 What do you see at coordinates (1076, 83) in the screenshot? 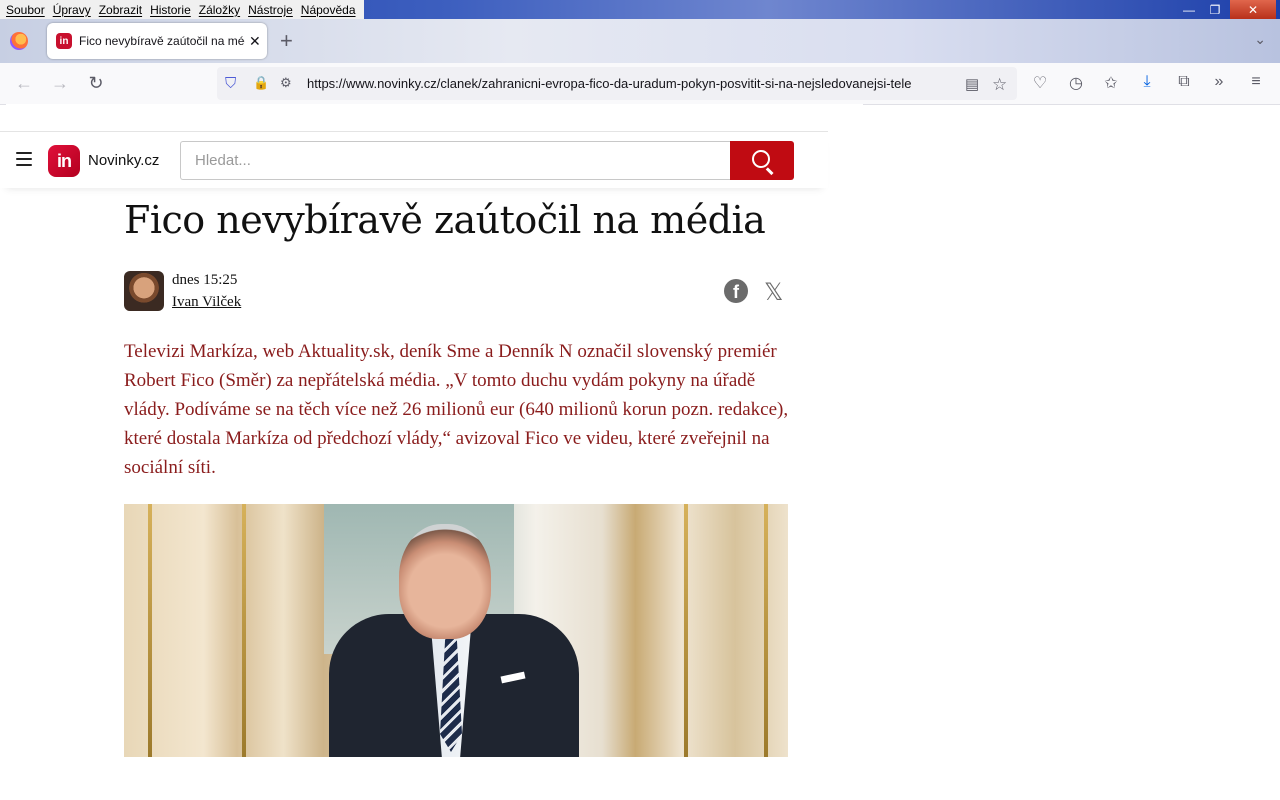
I see `history-icon: ◷` at bounding box center [1076, 83].